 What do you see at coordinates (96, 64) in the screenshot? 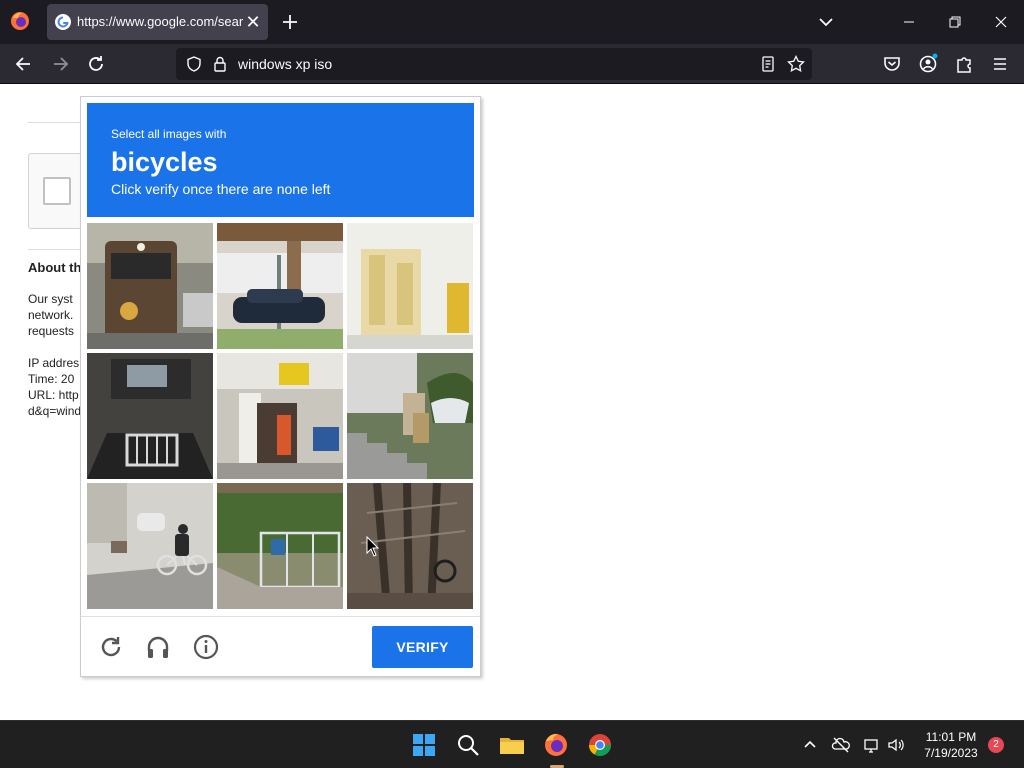
I see `reload-icon` at bounding box center [96, 64].